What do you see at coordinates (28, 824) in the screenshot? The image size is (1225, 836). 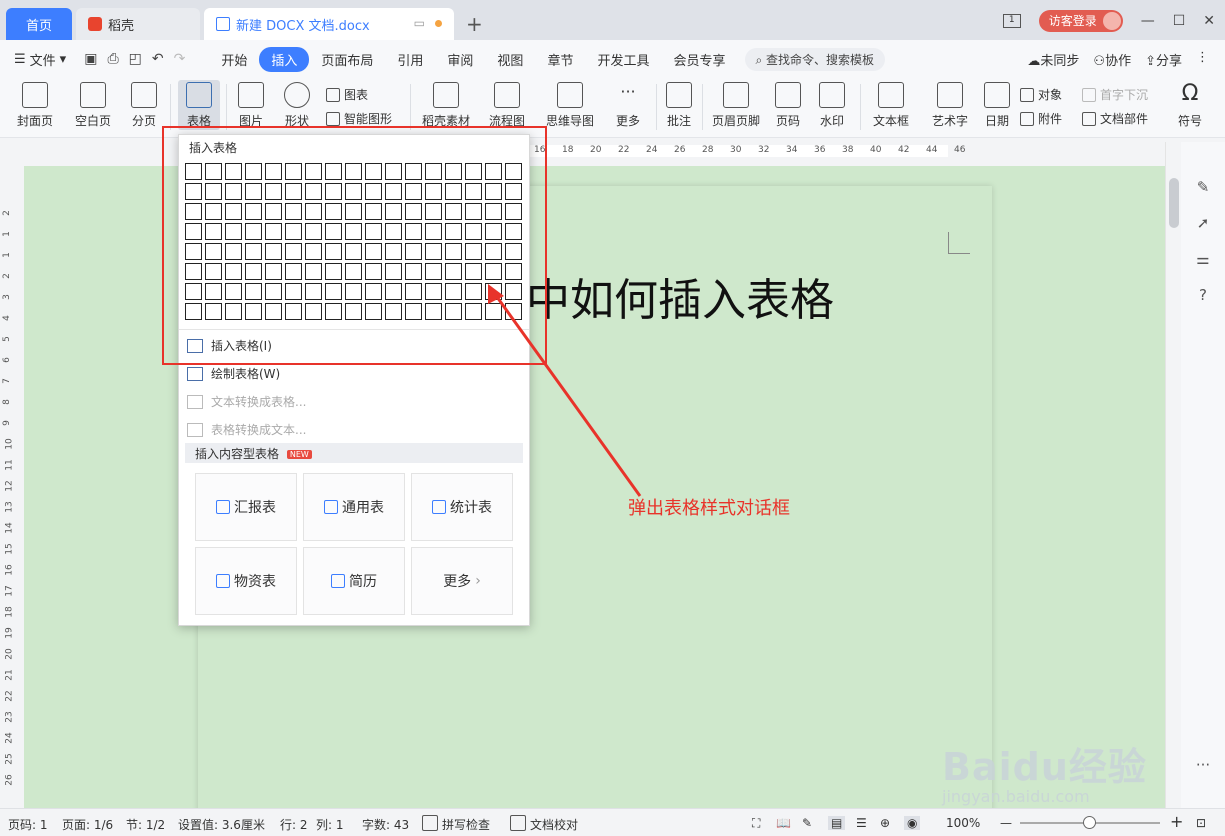 I see `status-page-code: 页码: 1` at bounding box center [28, 824].